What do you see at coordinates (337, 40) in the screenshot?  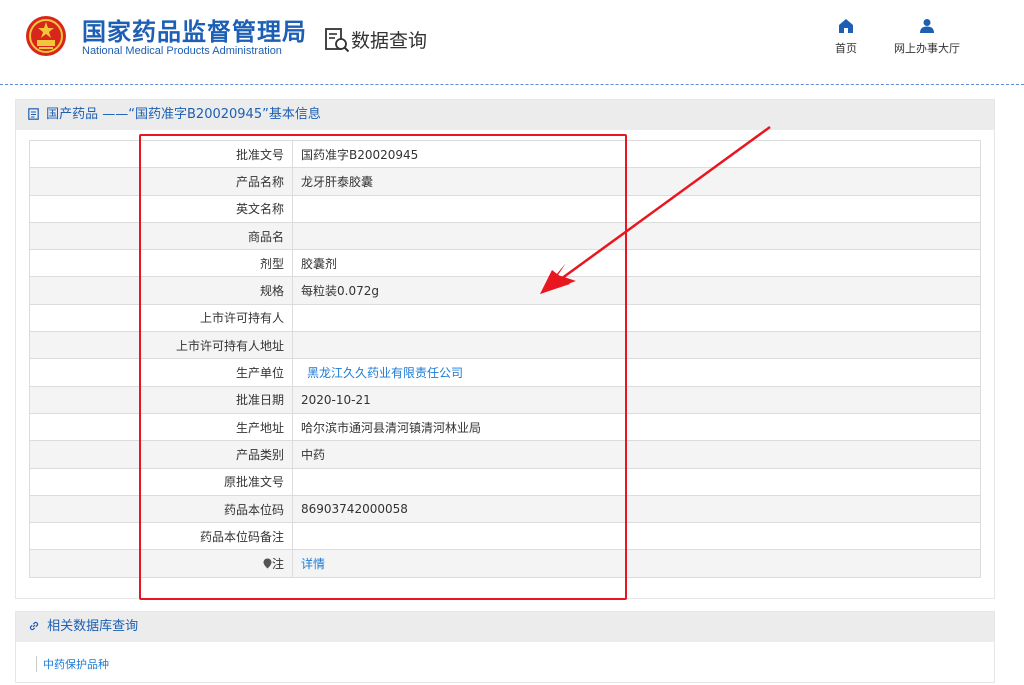 I see `data-query-icon` at bounding box center [337, 40].